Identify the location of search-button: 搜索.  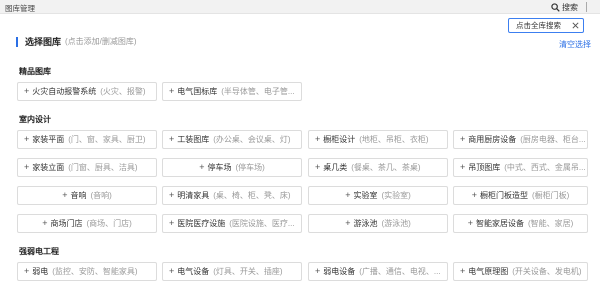
(564, 7).